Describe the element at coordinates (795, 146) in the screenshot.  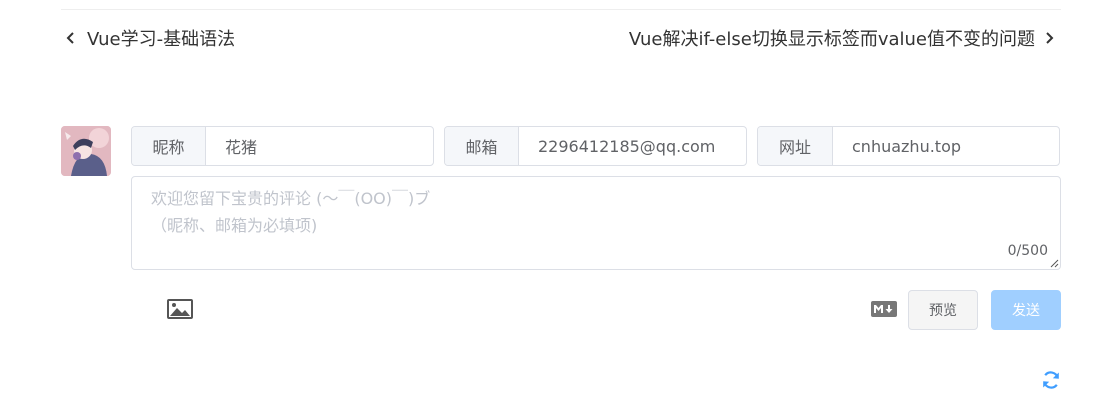
I see `website-label: 网址` at that location.